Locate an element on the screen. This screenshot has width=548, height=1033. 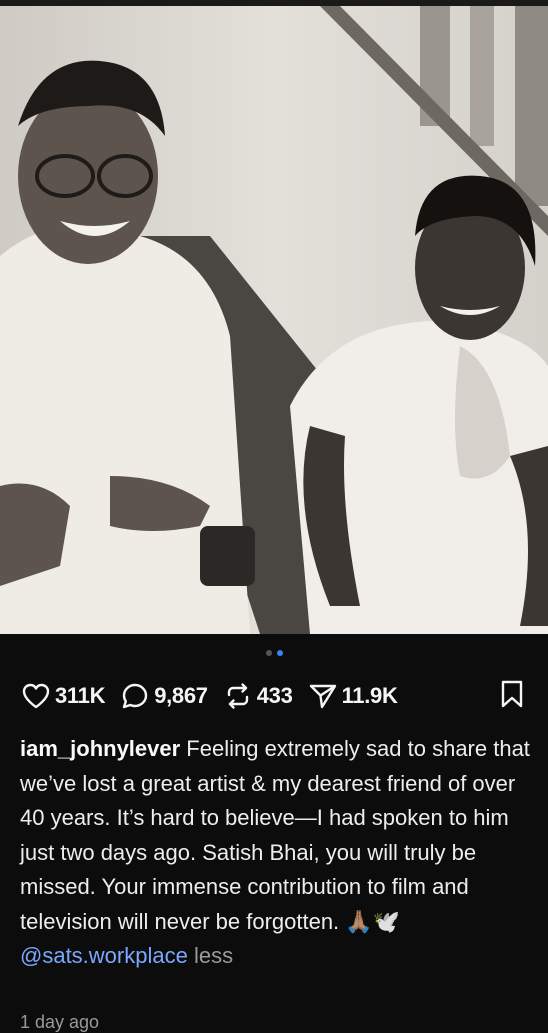
repost-button: 433 is located at coordinates (257, 696).